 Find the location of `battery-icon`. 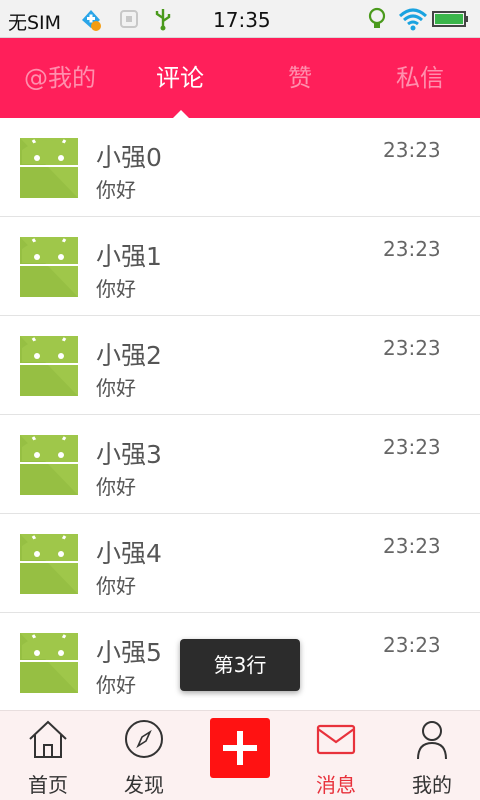

battery-icon is located at coordinates (450, 19).